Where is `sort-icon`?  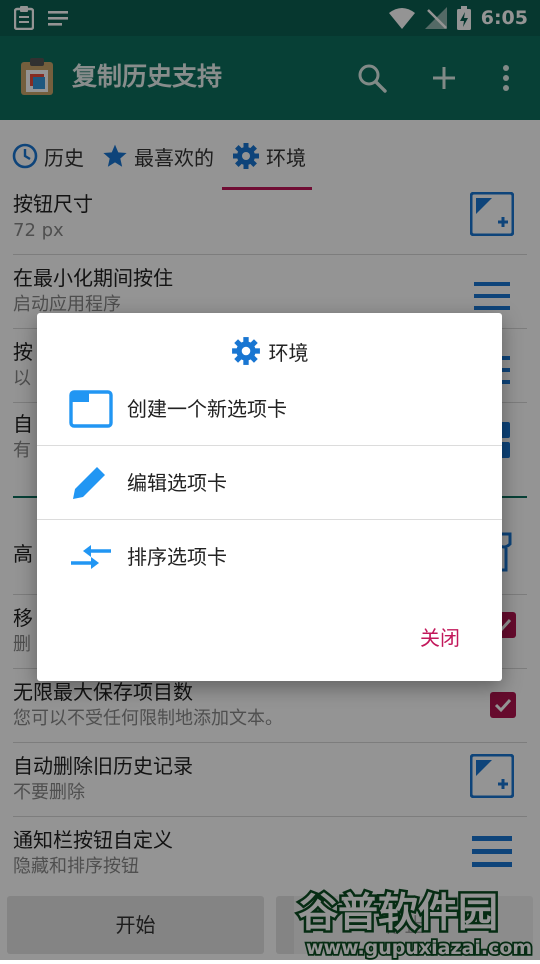
sort-icon is located at coordinates (91, 557).